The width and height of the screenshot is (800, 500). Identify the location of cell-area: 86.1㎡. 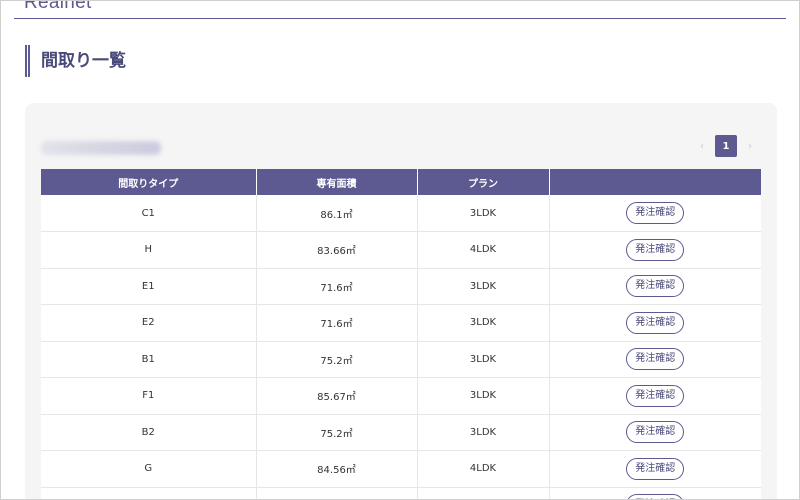
(337, 213).